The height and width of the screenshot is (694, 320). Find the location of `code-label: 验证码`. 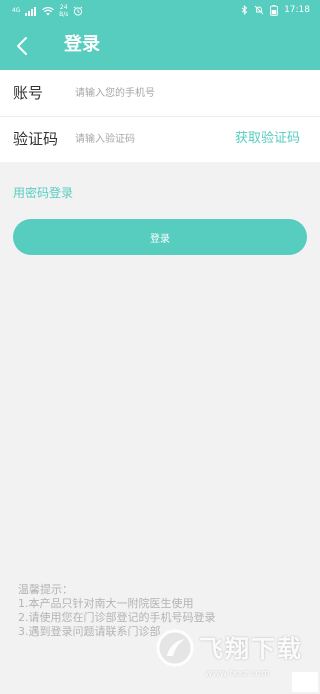

code-label: 验证码 is located at coordinates (36, 139).